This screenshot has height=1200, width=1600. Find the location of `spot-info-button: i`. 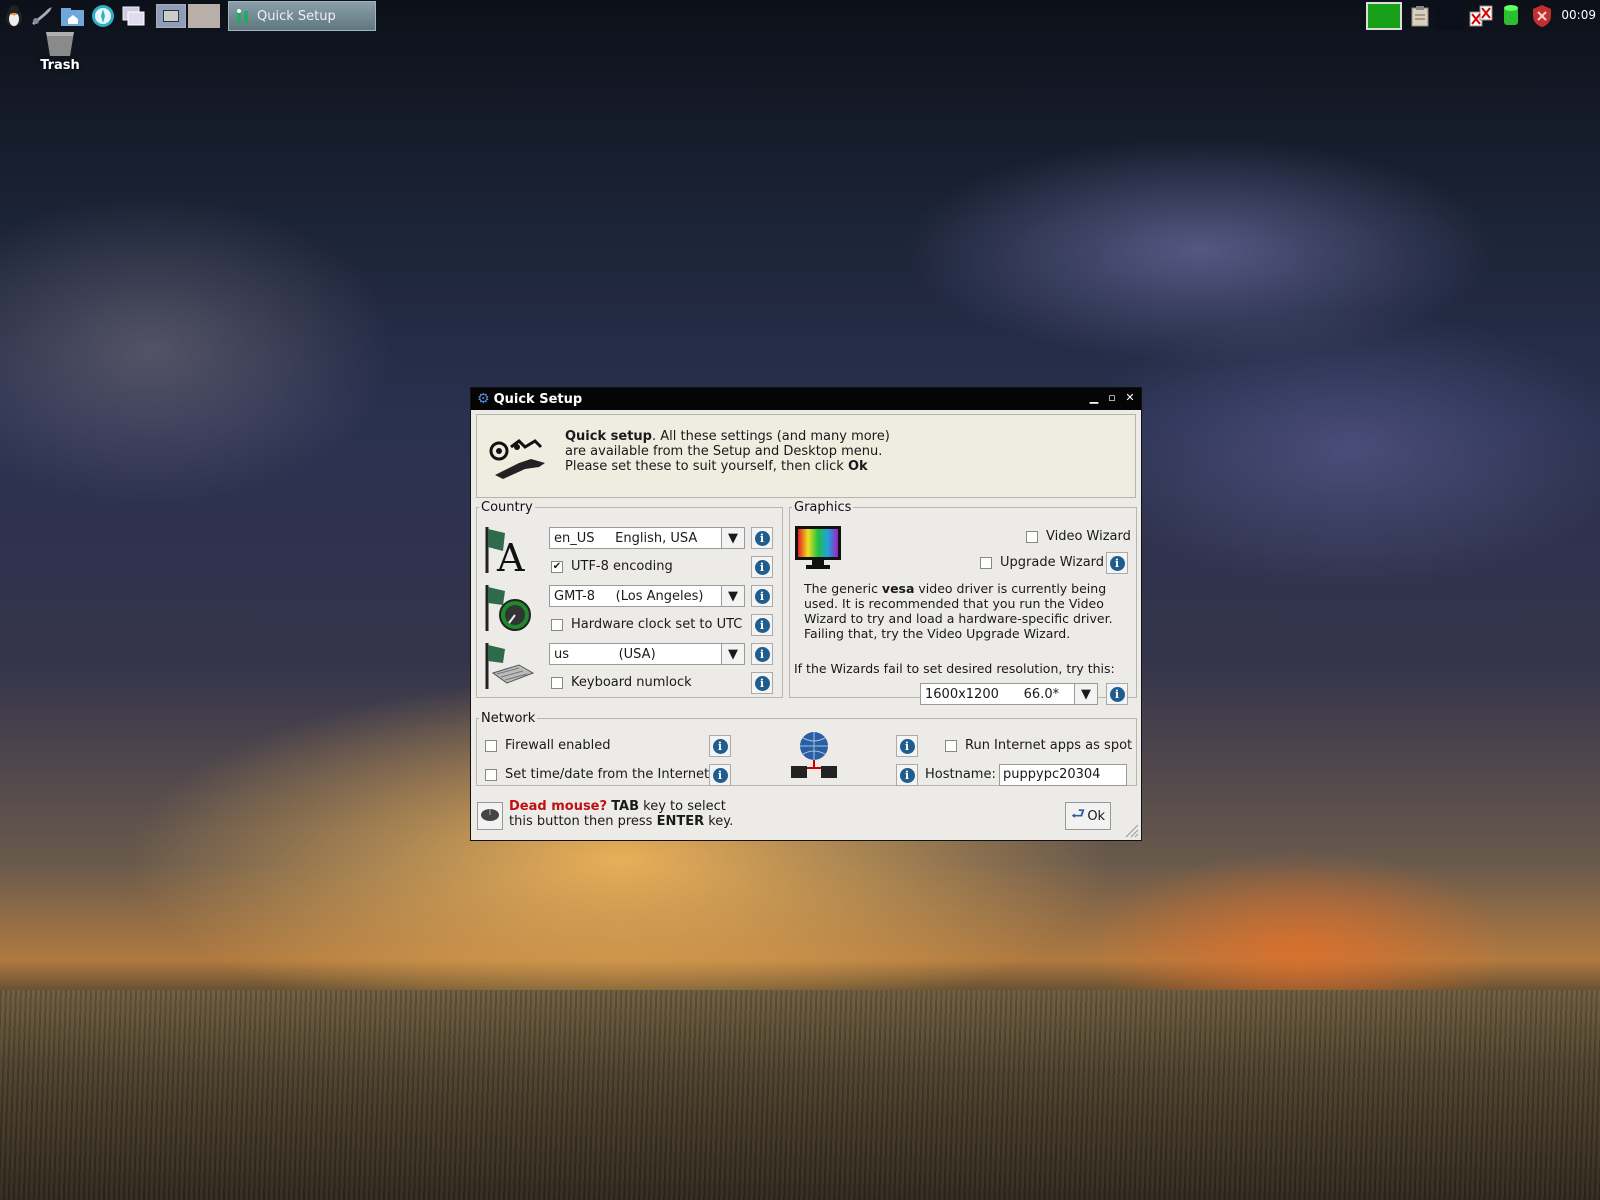

spot-info-button: i is located at coordinates (907, 746).